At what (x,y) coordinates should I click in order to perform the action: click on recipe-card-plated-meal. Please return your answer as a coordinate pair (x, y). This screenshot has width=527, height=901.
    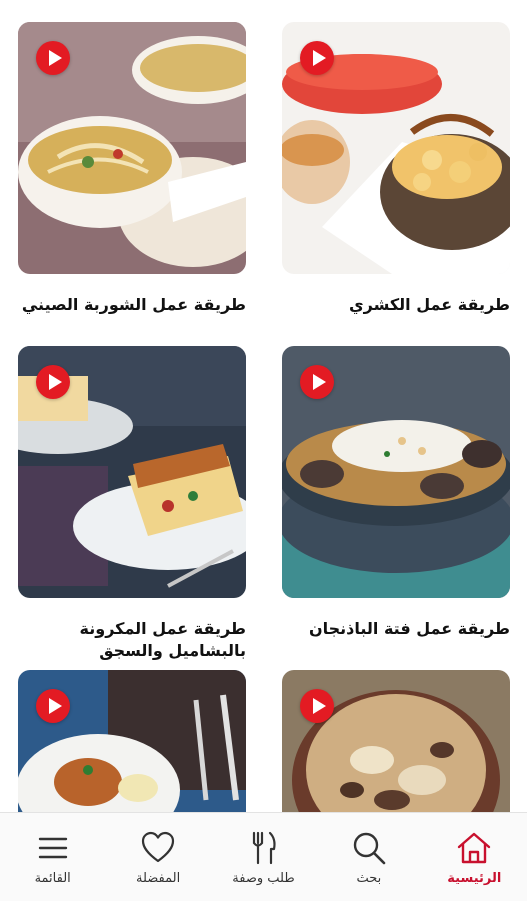
    Looking at the image, I should click on (132, 741).